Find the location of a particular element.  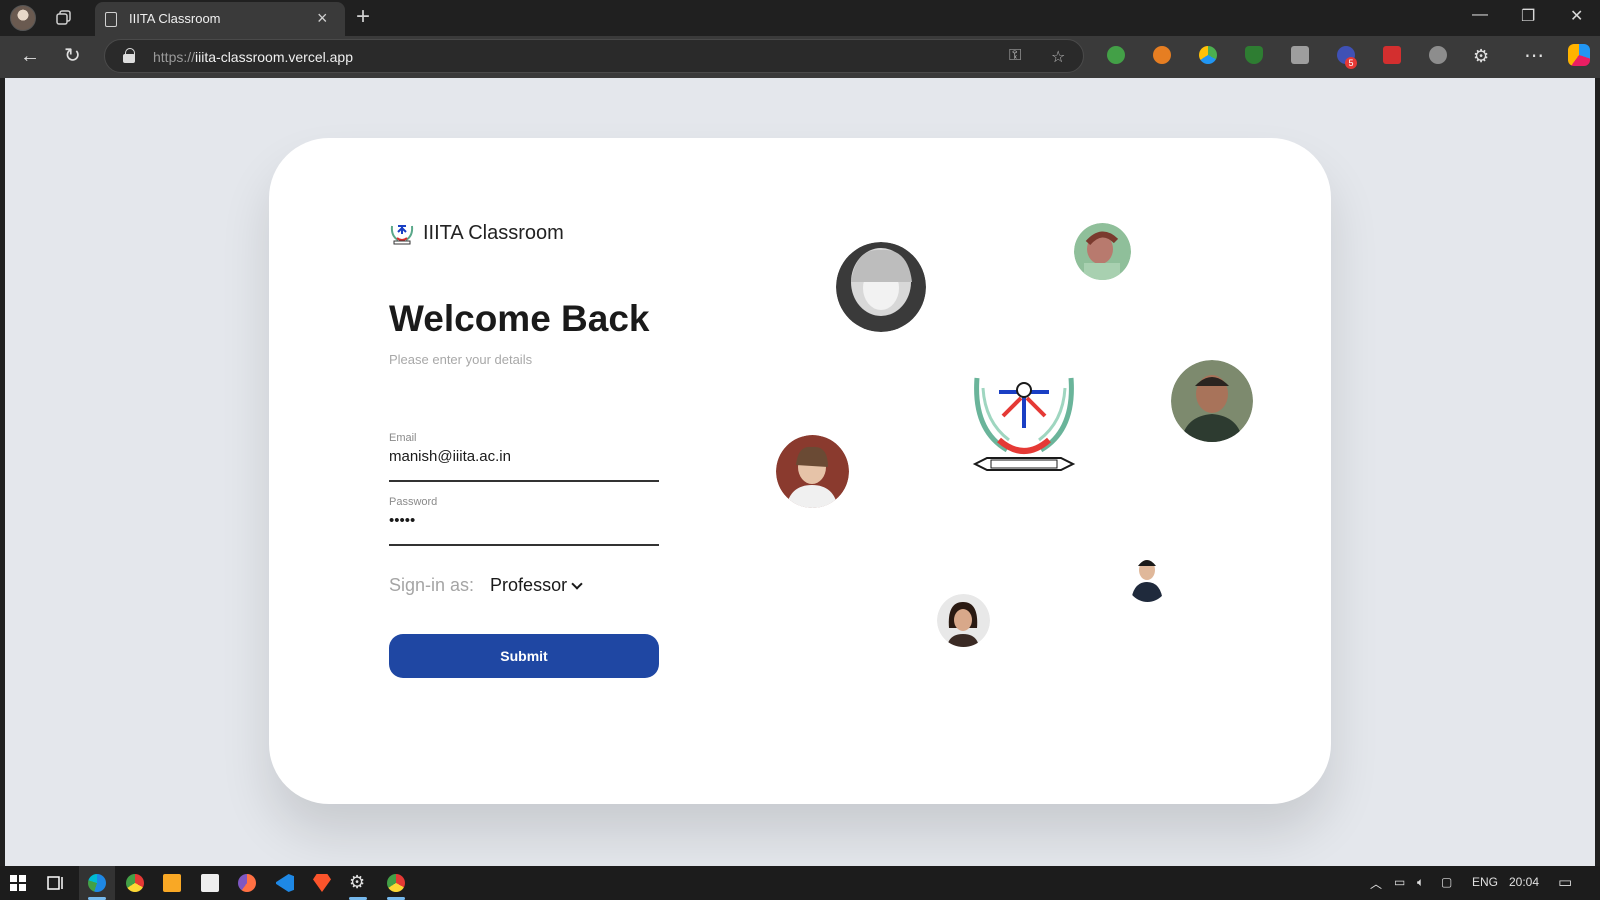

extension-face-icon is located at coordinates (1438, 55).